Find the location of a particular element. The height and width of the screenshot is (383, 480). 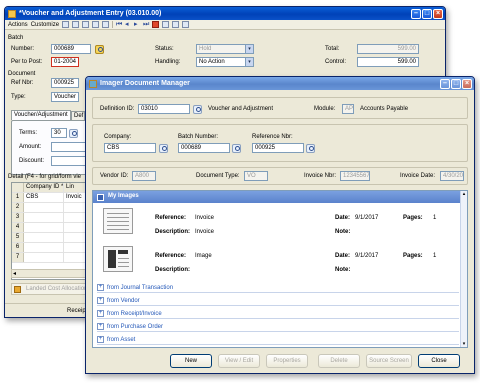

invoice-thumbnail is located at coordinates (118, 221).